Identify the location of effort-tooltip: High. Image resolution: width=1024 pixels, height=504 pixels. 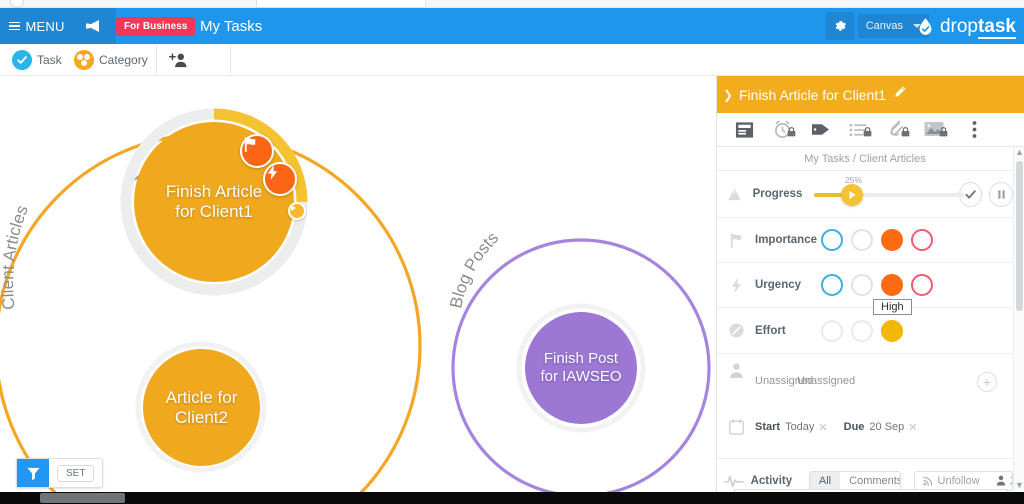
(892, 307).